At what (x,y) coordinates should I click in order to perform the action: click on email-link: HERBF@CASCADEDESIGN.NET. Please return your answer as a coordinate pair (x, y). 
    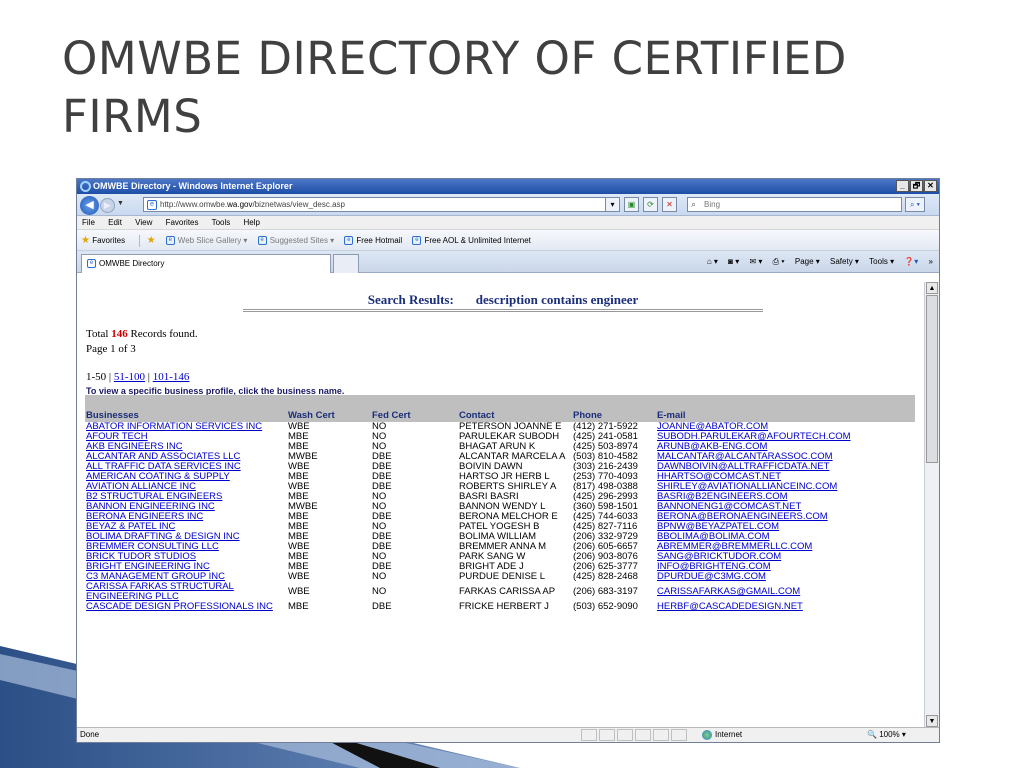
    Looking at the image, I should click on (785, 607).